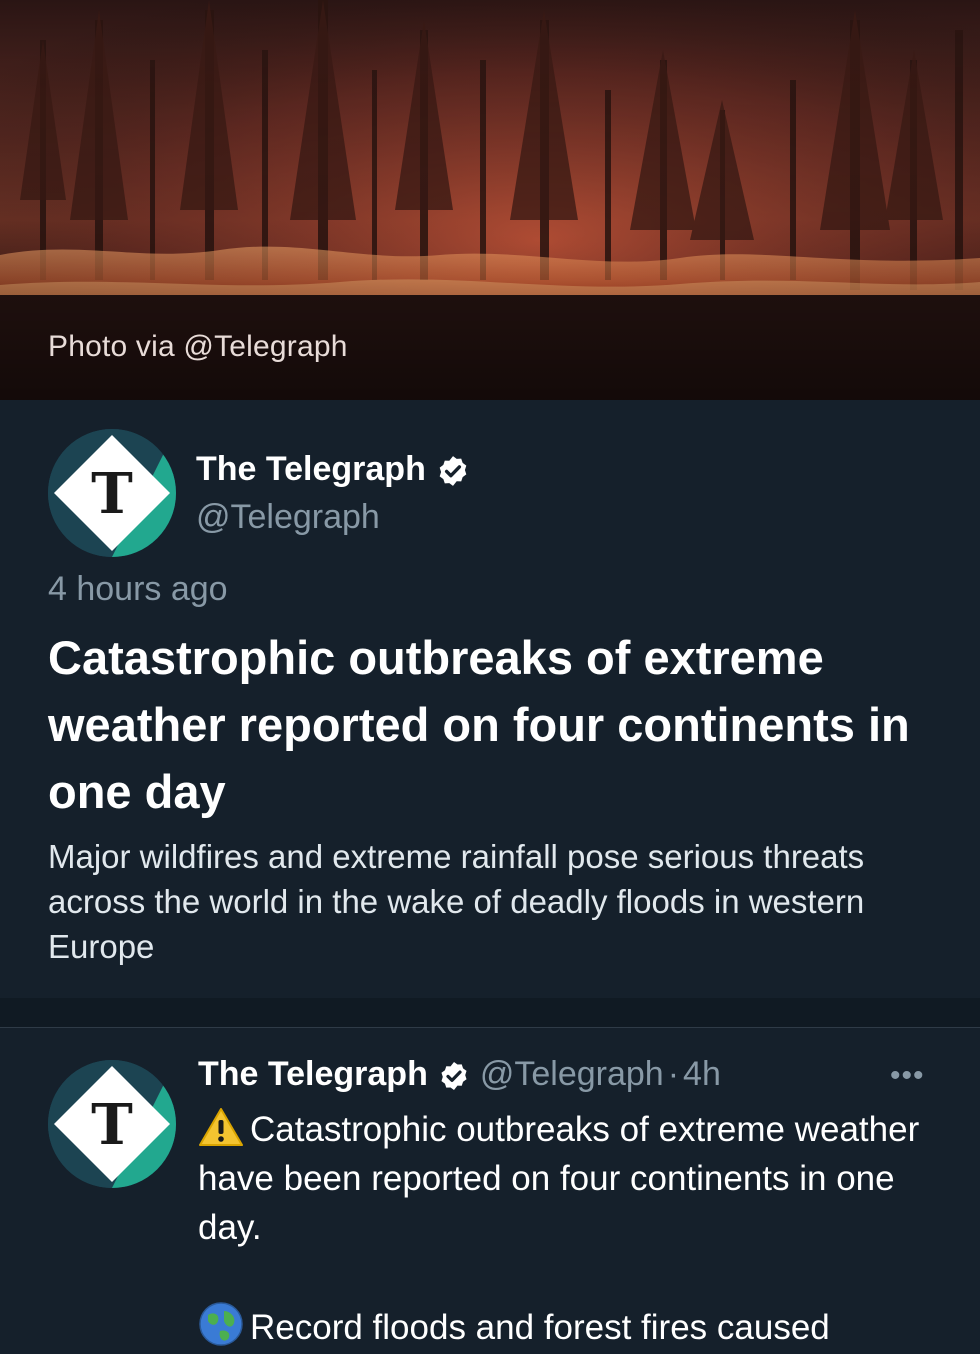 This screenshot has height=1354, width=980. I want to click on tweet-author-name: The Telegraph, so click(313, 1074).